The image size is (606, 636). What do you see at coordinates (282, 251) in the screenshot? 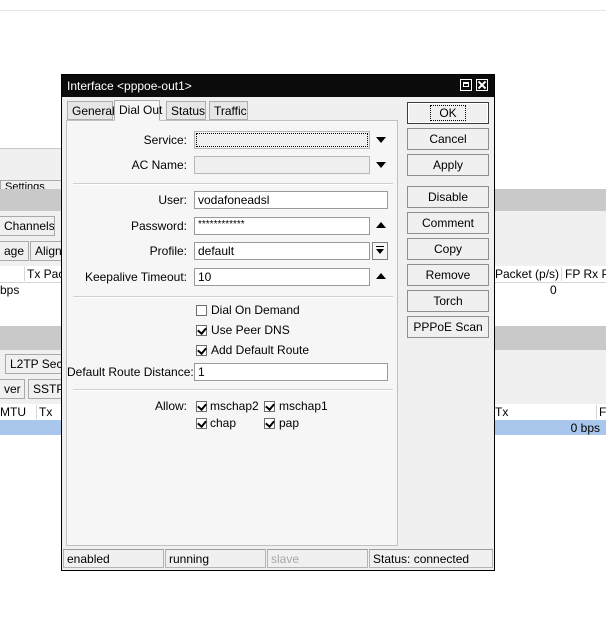
I see `profile-select: default` at bounding box center [282, 251].